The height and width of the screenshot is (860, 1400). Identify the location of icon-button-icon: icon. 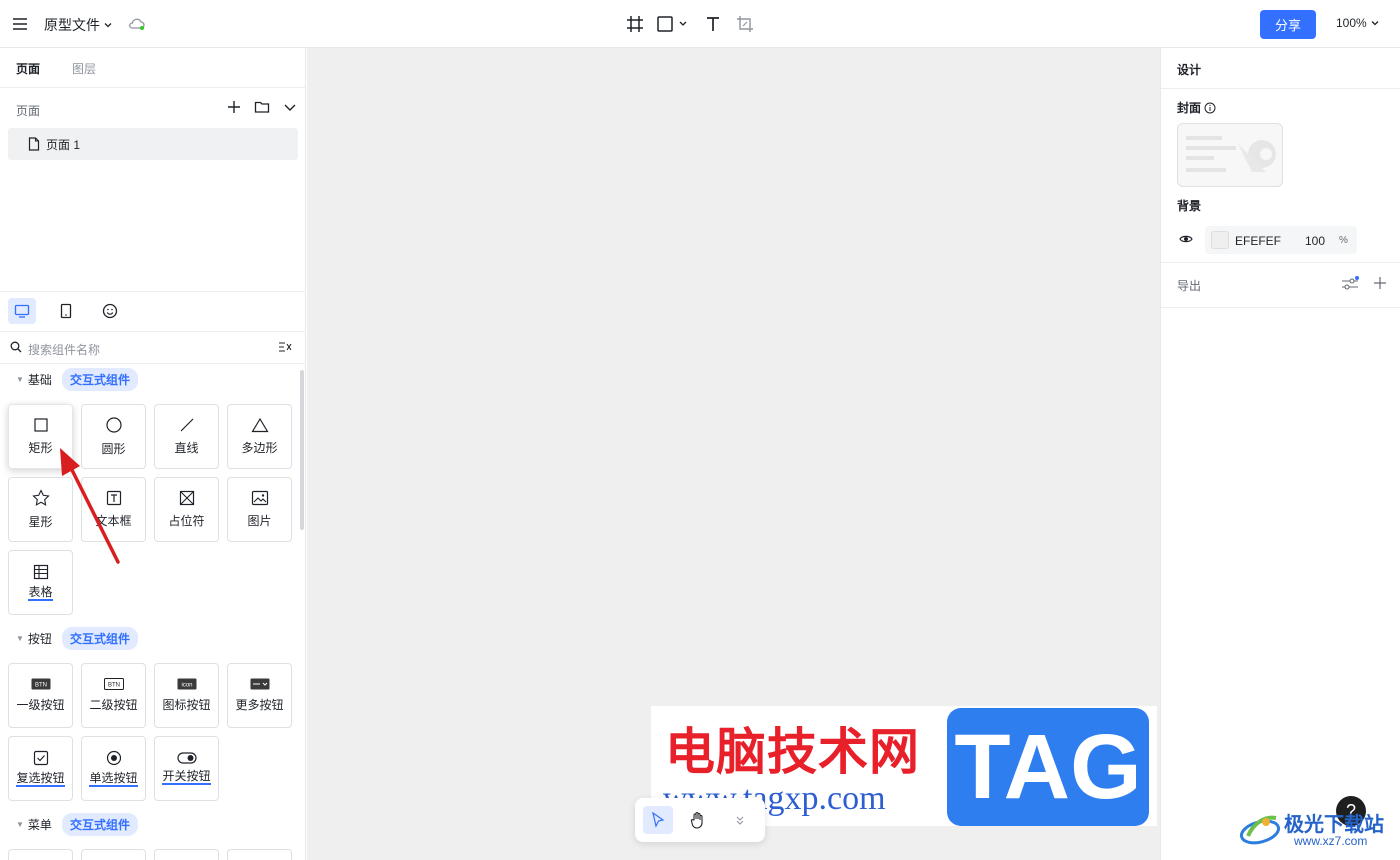
(186, 684).